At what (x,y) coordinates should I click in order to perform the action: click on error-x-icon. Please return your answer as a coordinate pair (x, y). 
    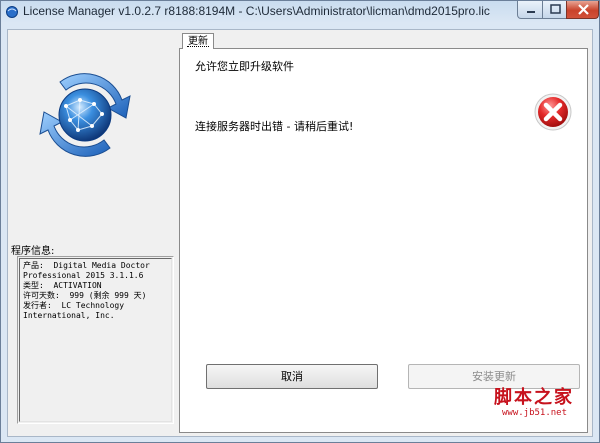
    Looking at the image, I should click on (553, 112).